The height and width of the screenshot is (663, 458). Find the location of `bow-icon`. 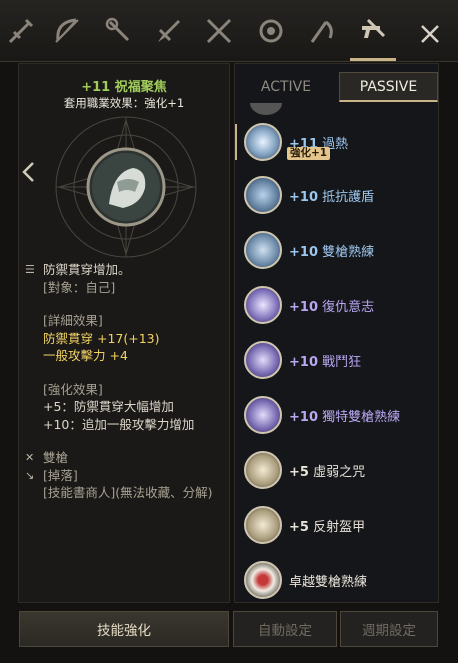

bow-icon is located at coordinates (67, 31).